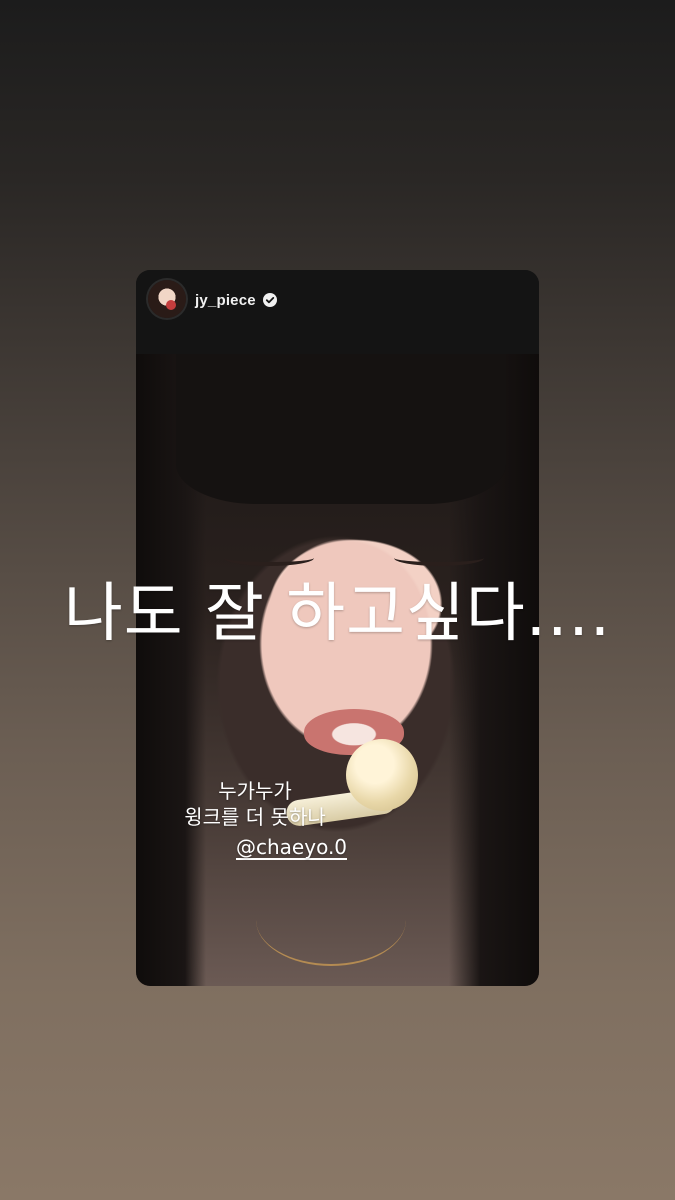 This screenshot has width=675, height=1200. What do you see at coordinates (341, 429) in the screenshot?
I see `photo-bangs` at bounding box center [341, 429].